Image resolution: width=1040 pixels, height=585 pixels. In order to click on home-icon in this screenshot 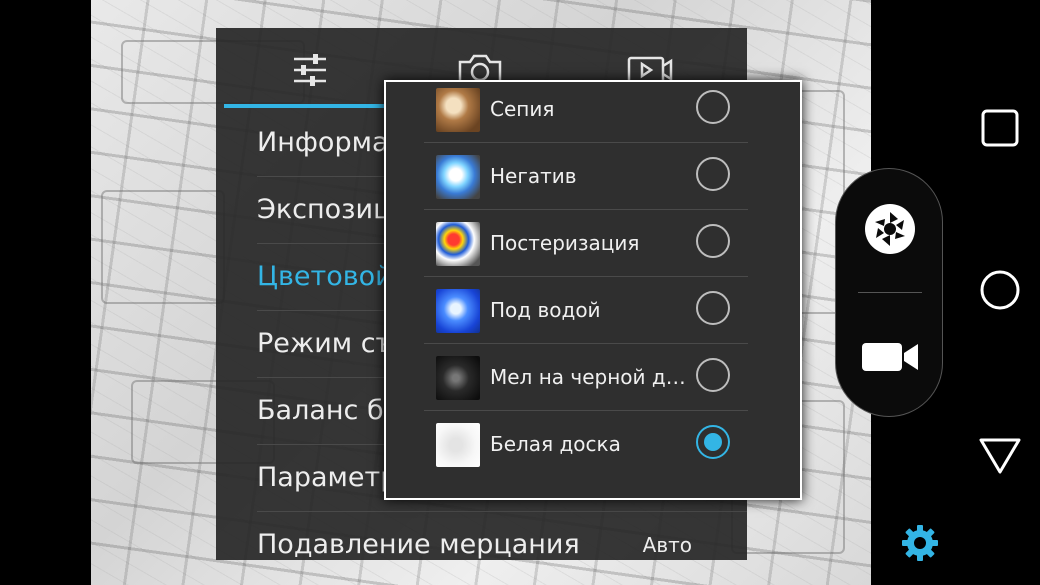, I will do `click(1000, 290)`.